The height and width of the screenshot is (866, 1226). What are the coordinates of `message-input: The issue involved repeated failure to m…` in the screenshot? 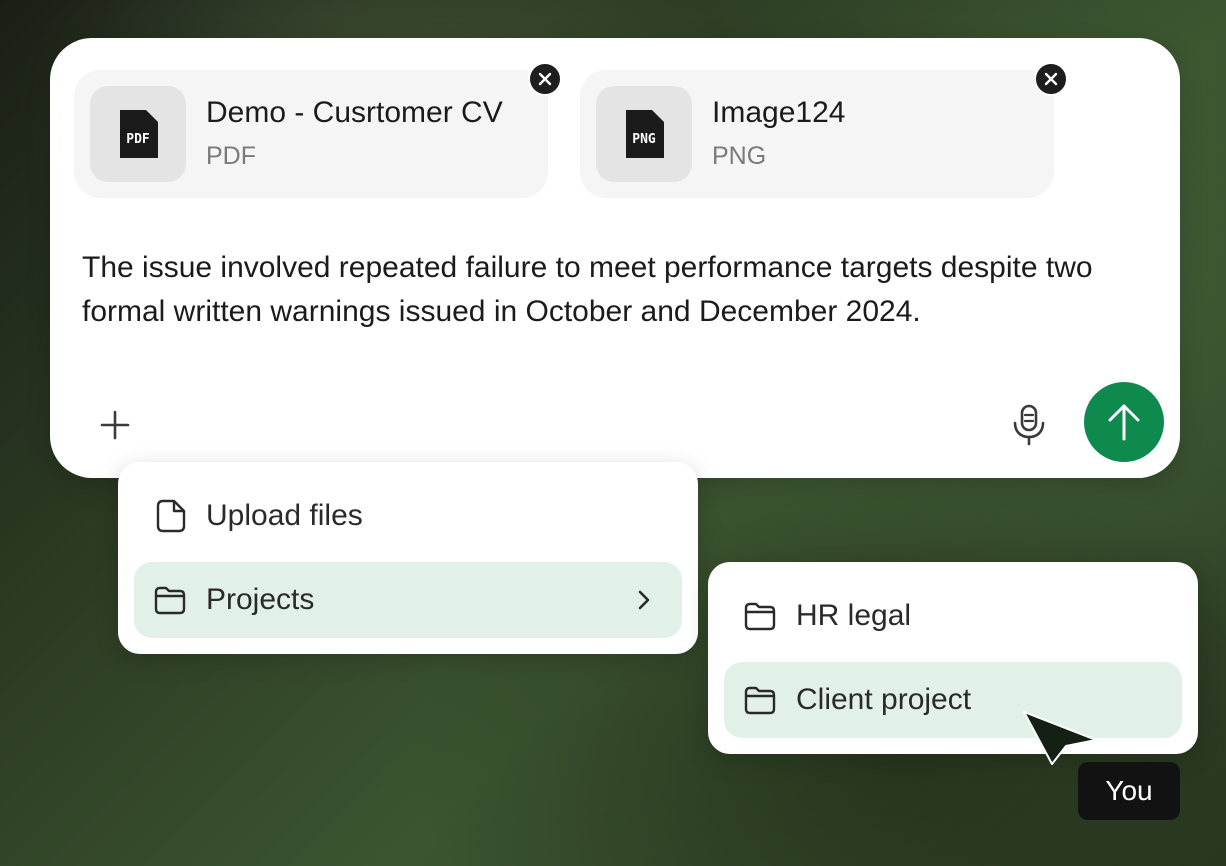 It's located at (617, 290).